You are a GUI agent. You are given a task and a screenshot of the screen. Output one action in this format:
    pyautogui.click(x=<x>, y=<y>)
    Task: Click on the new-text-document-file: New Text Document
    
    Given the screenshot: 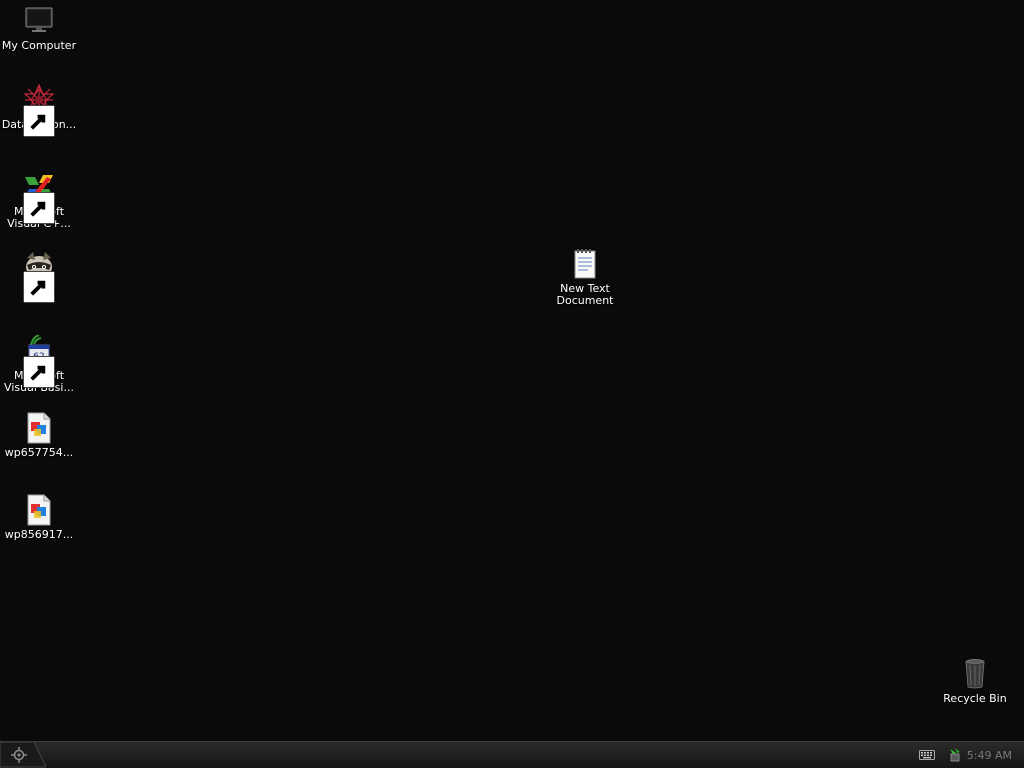 What is the action you would take?
    pyautogui.click(x=585, y=277)
    